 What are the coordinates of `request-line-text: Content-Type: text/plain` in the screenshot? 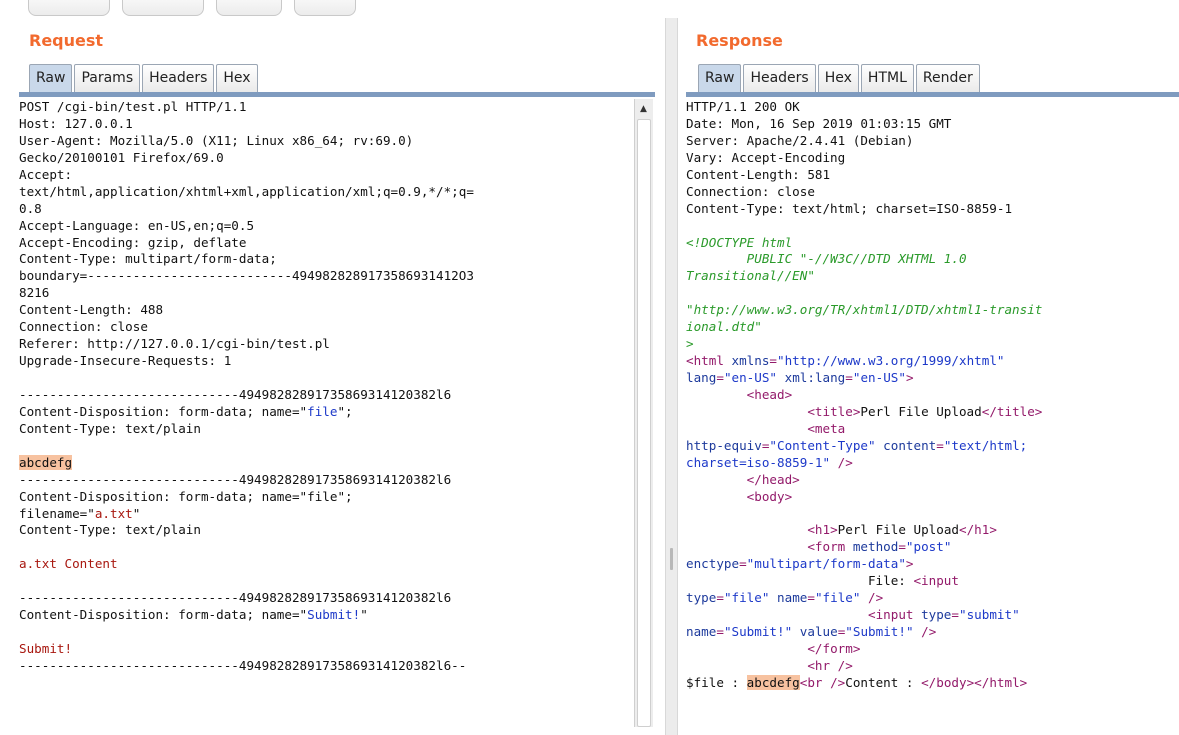 It's located at (110, 530).